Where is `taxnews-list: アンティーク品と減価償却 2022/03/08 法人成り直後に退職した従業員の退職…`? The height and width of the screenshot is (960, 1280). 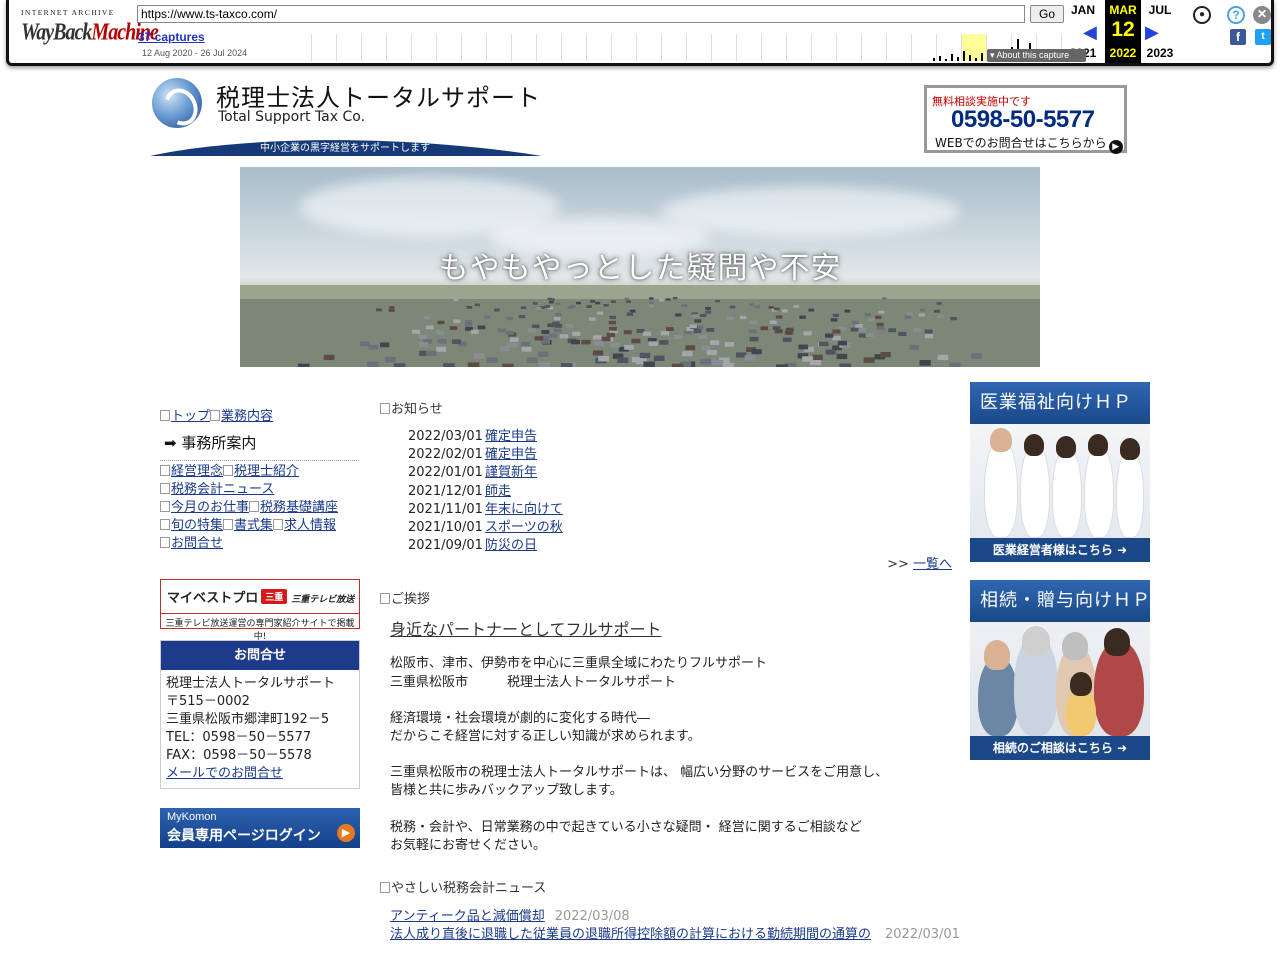
taxnews-list: アンティーク品と減価償却 2022/03/08 法人成り直後に退職した従業員の退職… is located at coordinates (675, 926).